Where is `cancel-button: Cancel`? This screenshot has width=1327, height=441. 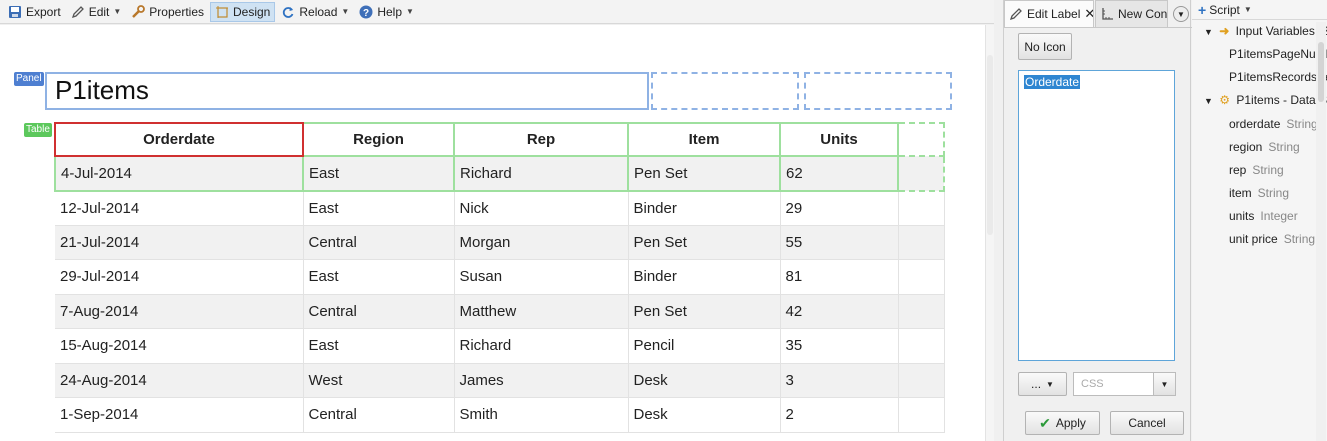 cancel-button: Cancel is located at coordinates (1147, 423).